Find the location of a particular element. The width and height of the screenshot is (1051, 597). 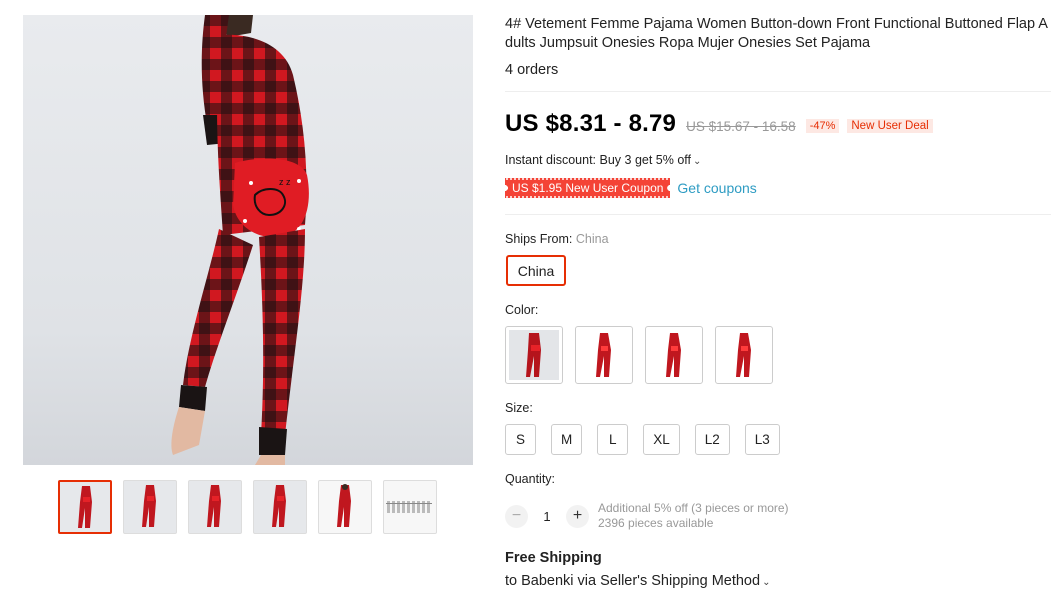

quantity-decrease-button: − is located at coordinates (516, 516).